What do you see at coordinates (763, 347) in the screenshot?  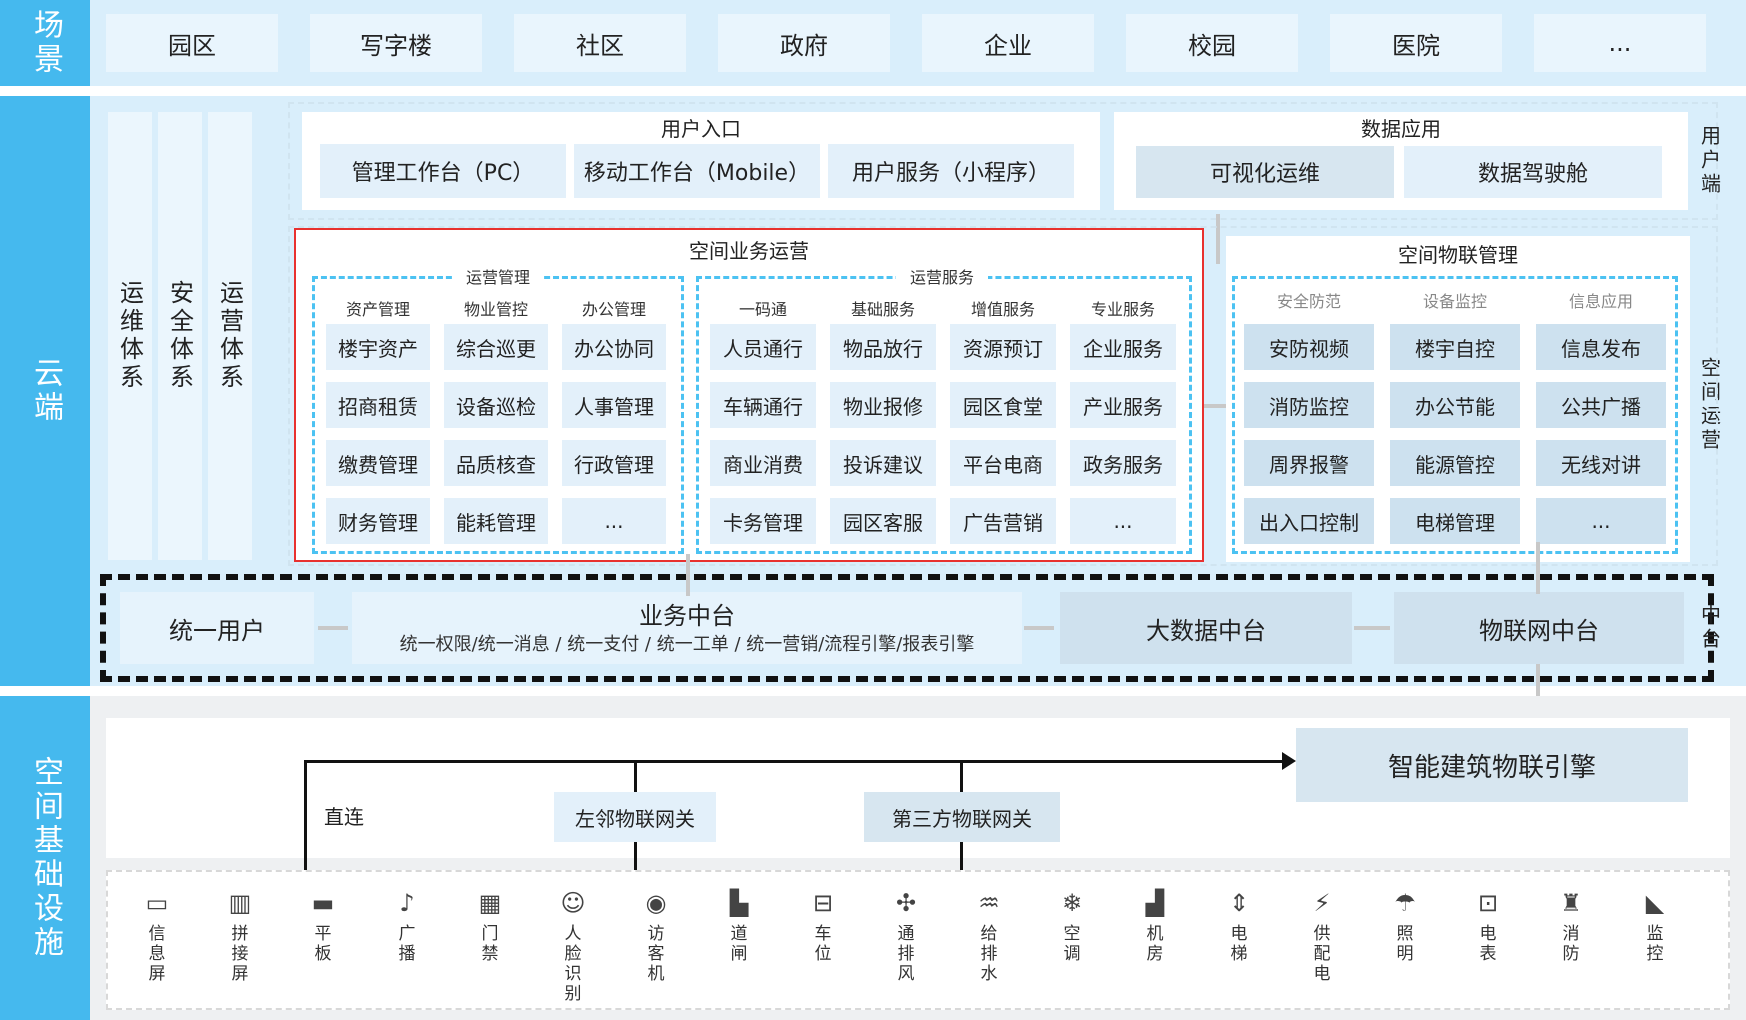 I see `service-cell: 人员通行` at bounding box center [763, 347].